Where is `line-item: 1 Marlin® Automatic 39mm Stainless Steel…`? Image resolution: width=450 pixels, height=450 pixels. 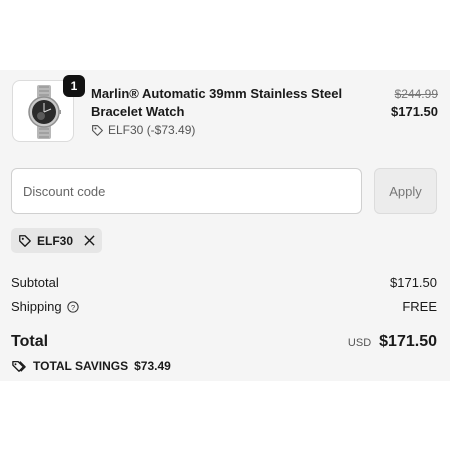 line-item: 1 Marlin® Automatic 39mm Stainless Steel… is located at coordinates (225, 110).